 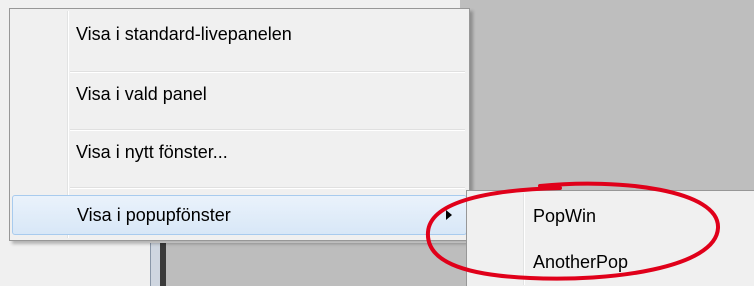 I want to click on submenu-item-anotherpop: AnotherPop, so click(x=611, y=263).